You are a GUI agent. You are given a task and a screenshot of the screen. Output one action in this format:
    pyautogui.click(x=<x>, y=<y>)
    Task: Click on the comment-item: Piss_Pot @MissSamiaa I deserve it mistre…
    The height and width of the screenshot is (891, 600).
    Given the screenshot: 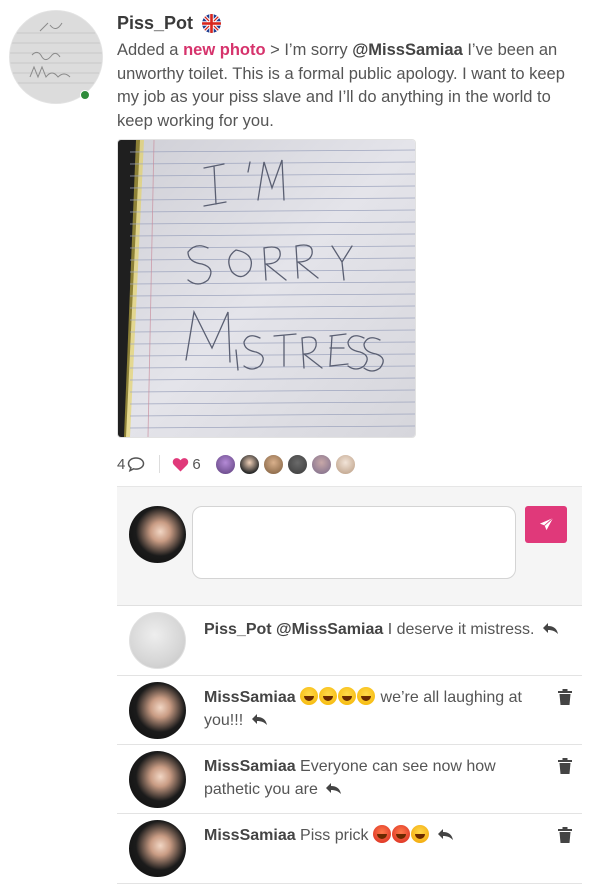 What is the action you would take?
    pyautogui.click(x=349, y=641)
    